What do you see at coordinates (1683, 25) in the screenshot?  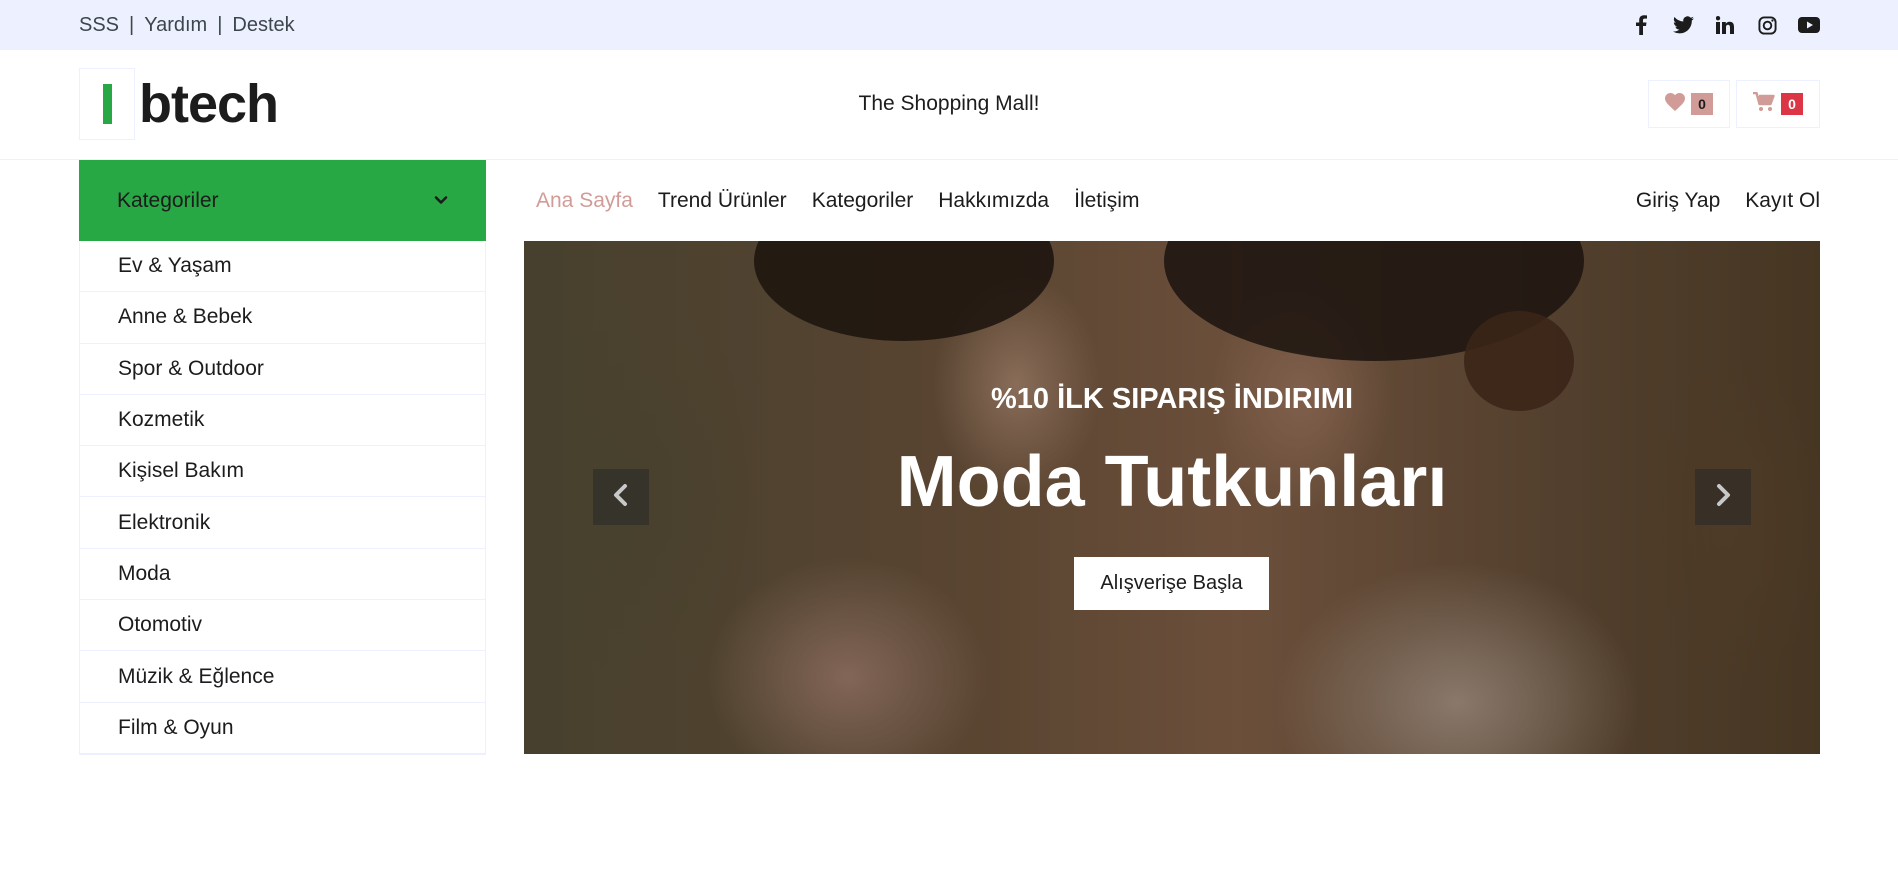 I see `twitter-icon` at bounding box center [1683, 25].